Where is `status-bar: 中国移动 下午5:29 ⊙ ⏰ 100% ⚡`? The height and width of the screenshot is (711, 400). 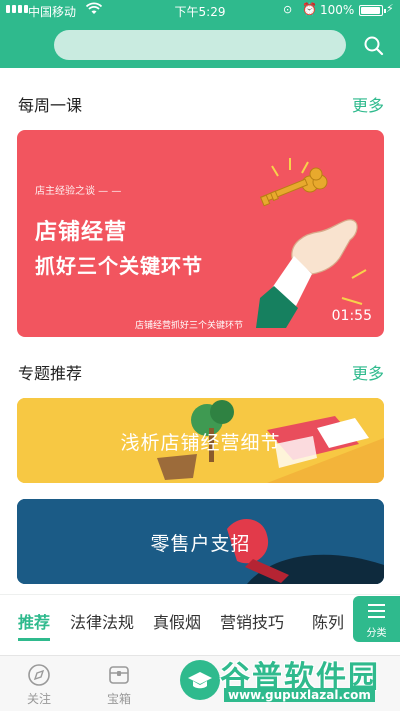 status-bar: 中国移动 下午5:29 ⊙ ⏰ 100% ⚡ is located at coordinates (200, 11).